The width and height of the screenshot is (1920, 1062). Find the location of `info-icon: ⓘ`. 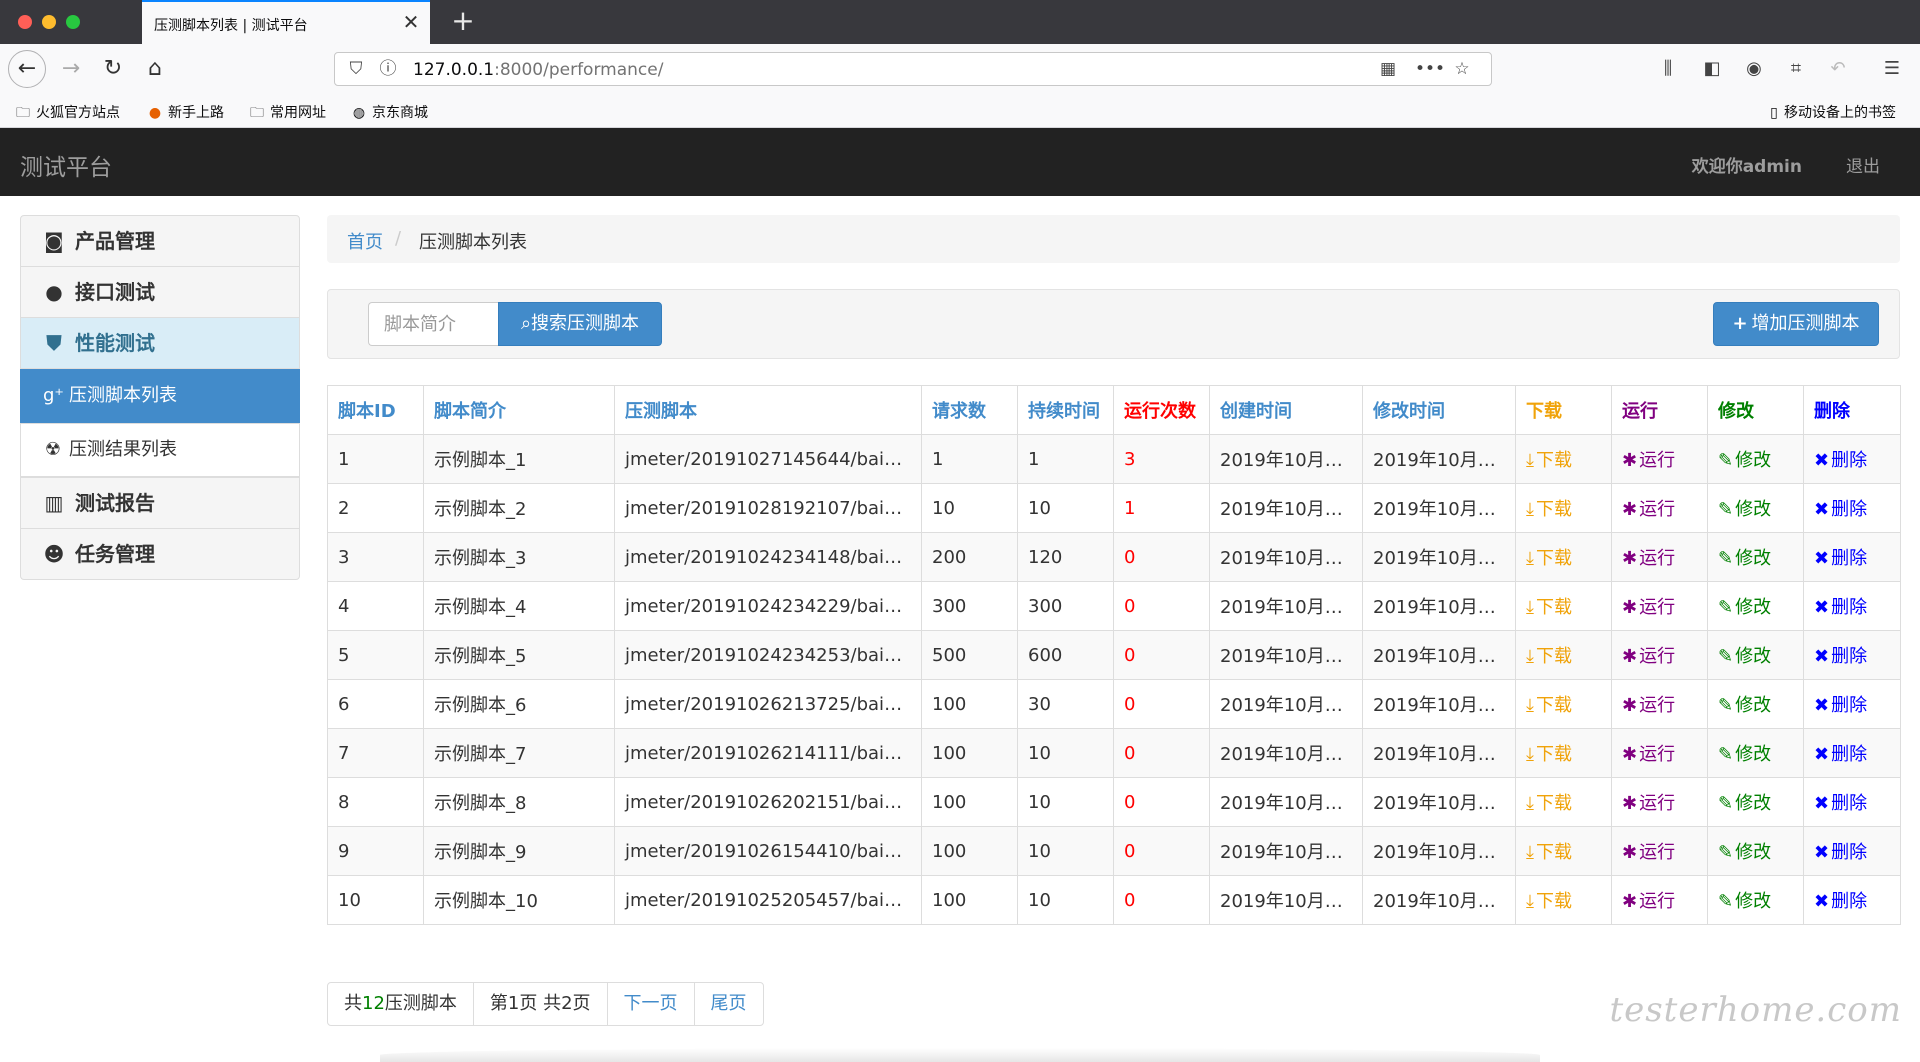

info-icon: ⓘ is located at coordinates (388, 69).